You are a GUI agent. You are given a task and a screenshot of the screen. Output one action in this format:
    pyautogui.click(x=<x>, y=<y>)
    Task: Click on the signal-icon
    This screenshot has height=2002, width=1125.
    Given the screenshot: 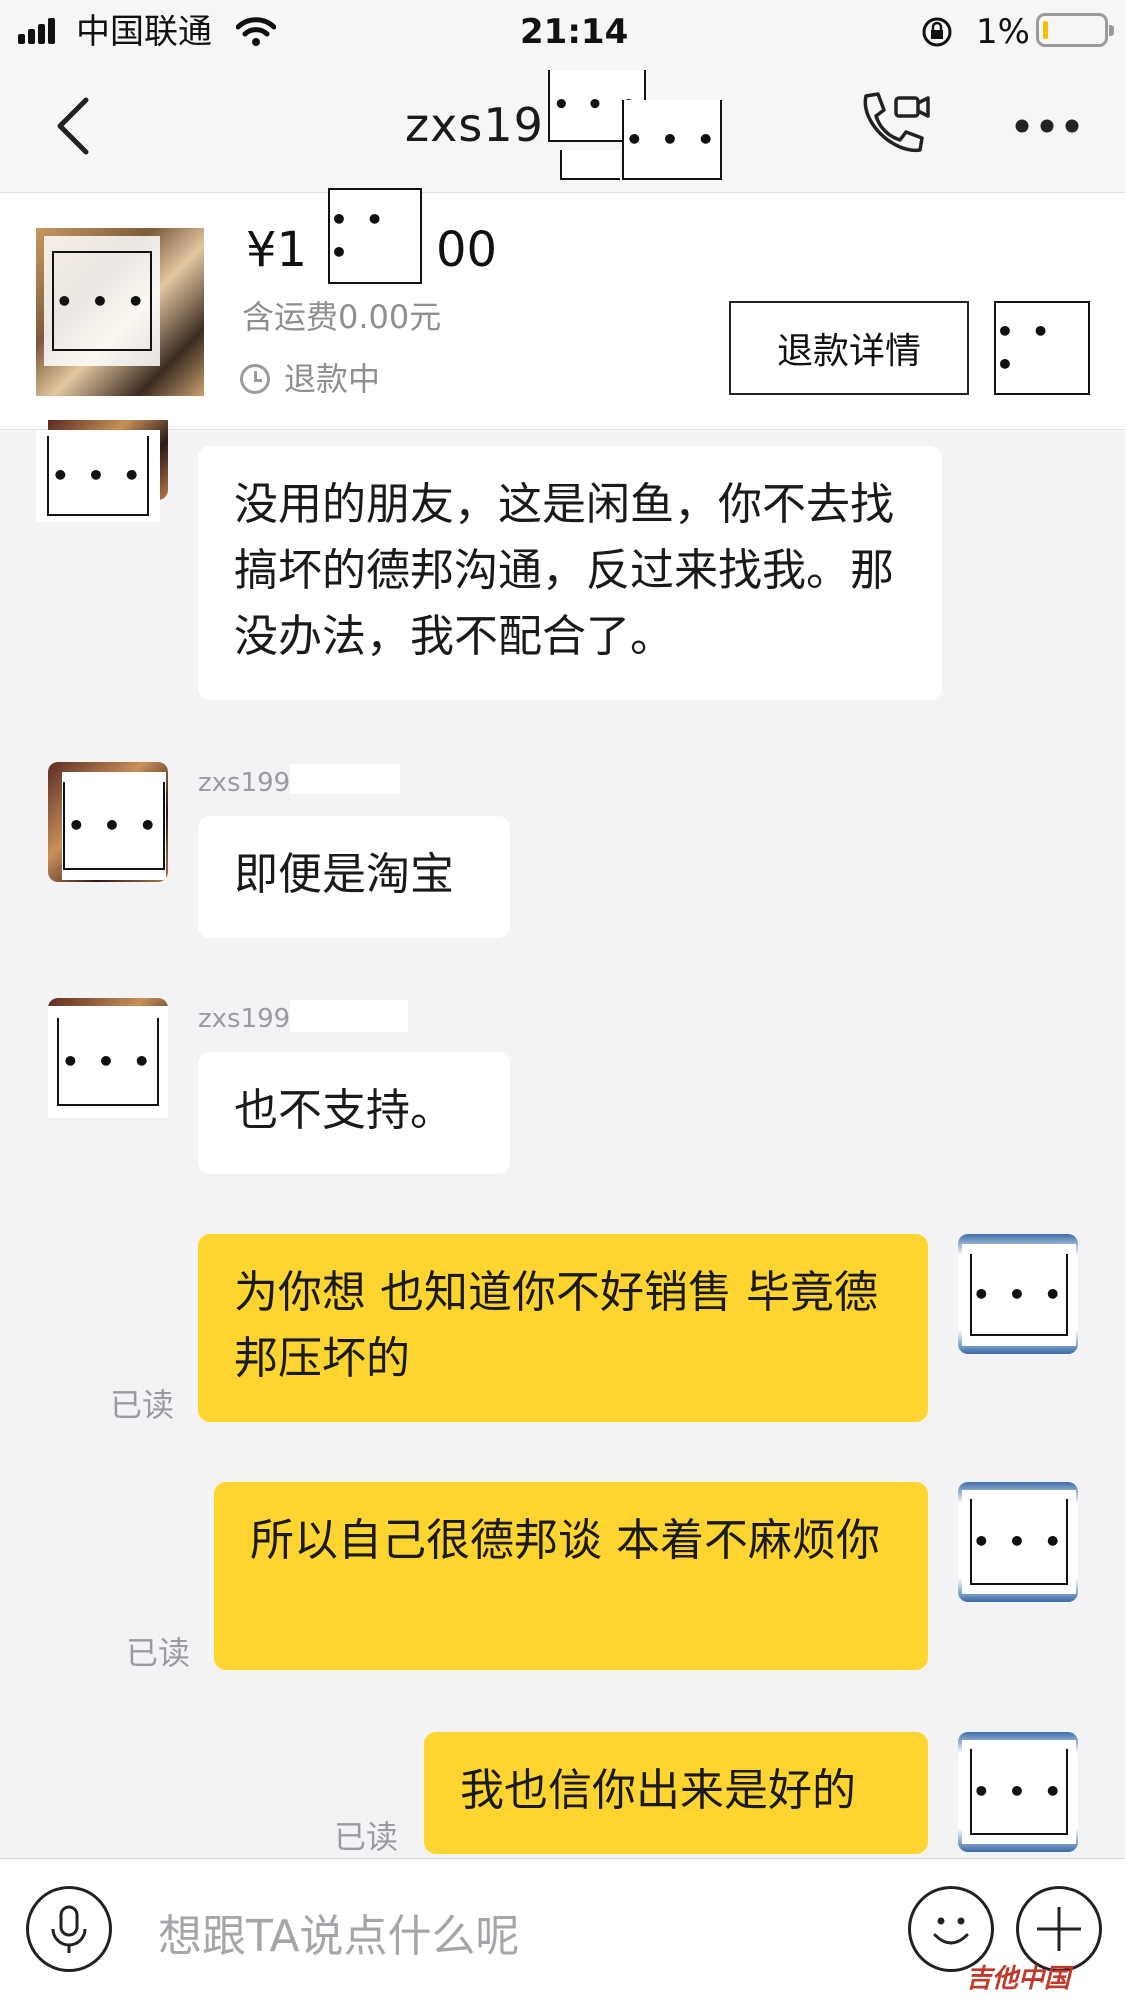 What is the action you would take?
    pyautogui.click(x=38, y=31)
    